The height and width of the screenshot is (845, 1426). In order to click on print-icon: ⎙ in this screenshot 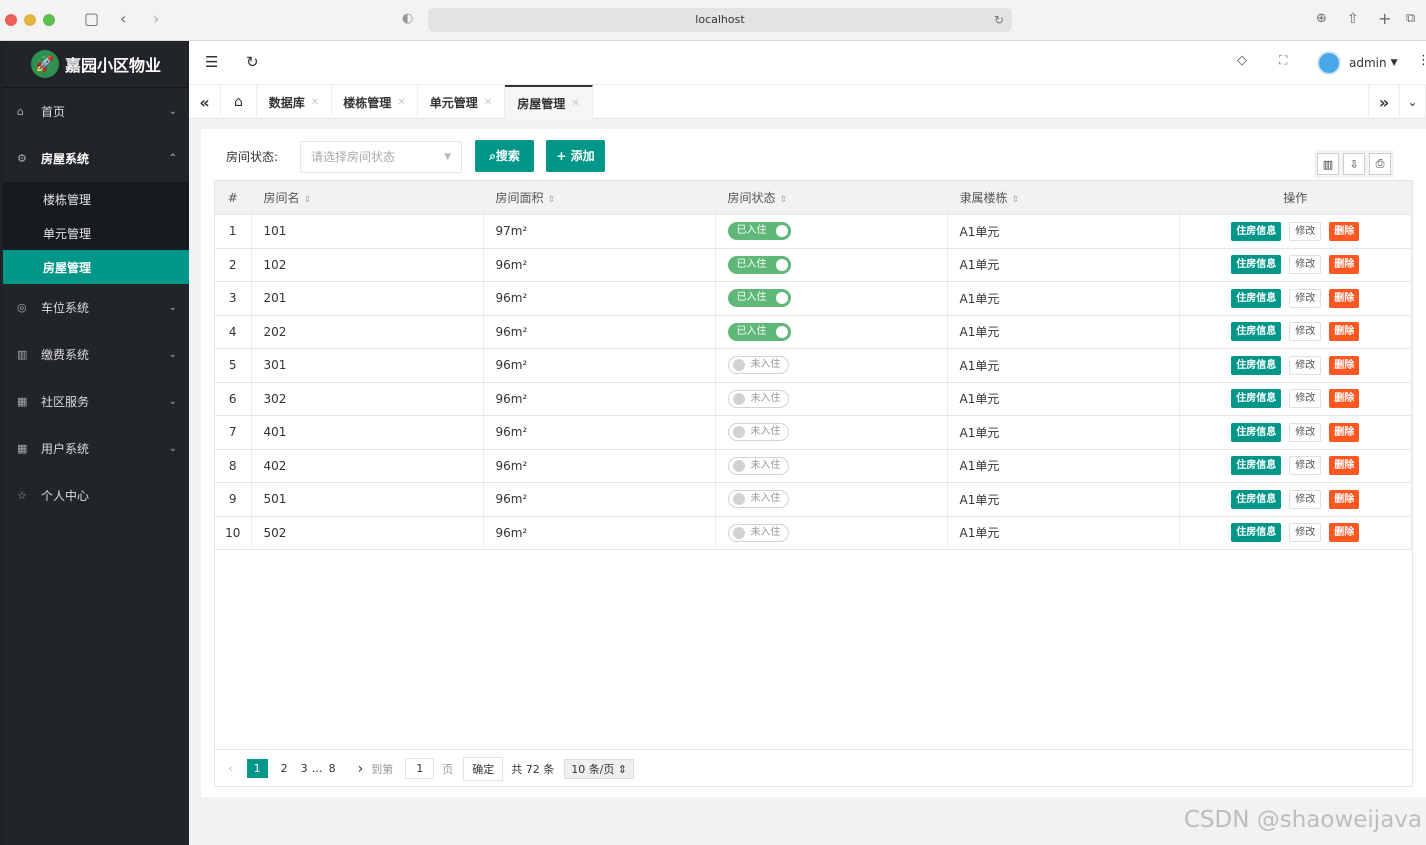, I will do `click(1380, 164)`.